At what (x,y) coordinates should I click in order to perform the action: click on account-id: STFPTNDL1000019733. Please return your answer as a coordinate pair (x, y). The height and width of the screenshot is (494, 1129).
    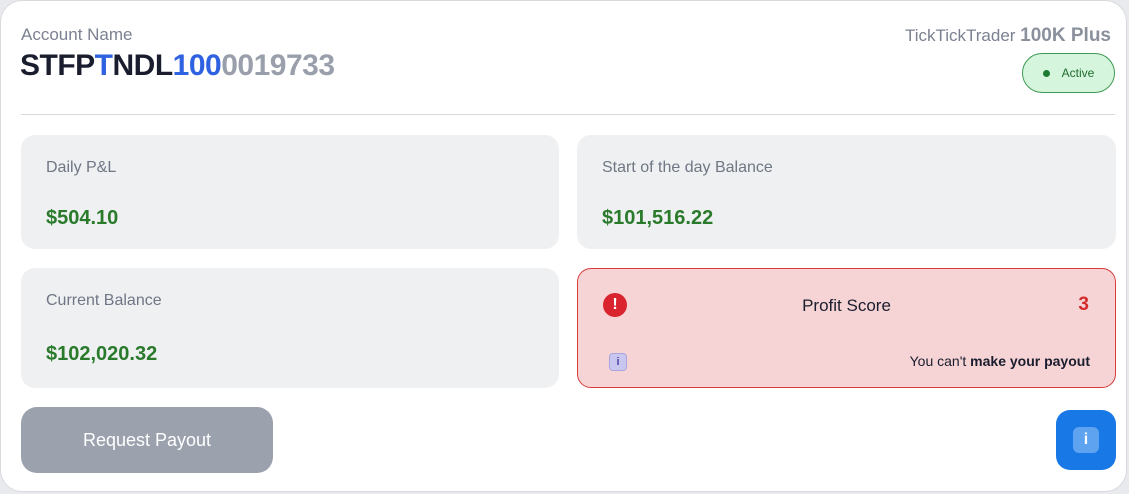
    Looking at the image, I should click on (177, 66).